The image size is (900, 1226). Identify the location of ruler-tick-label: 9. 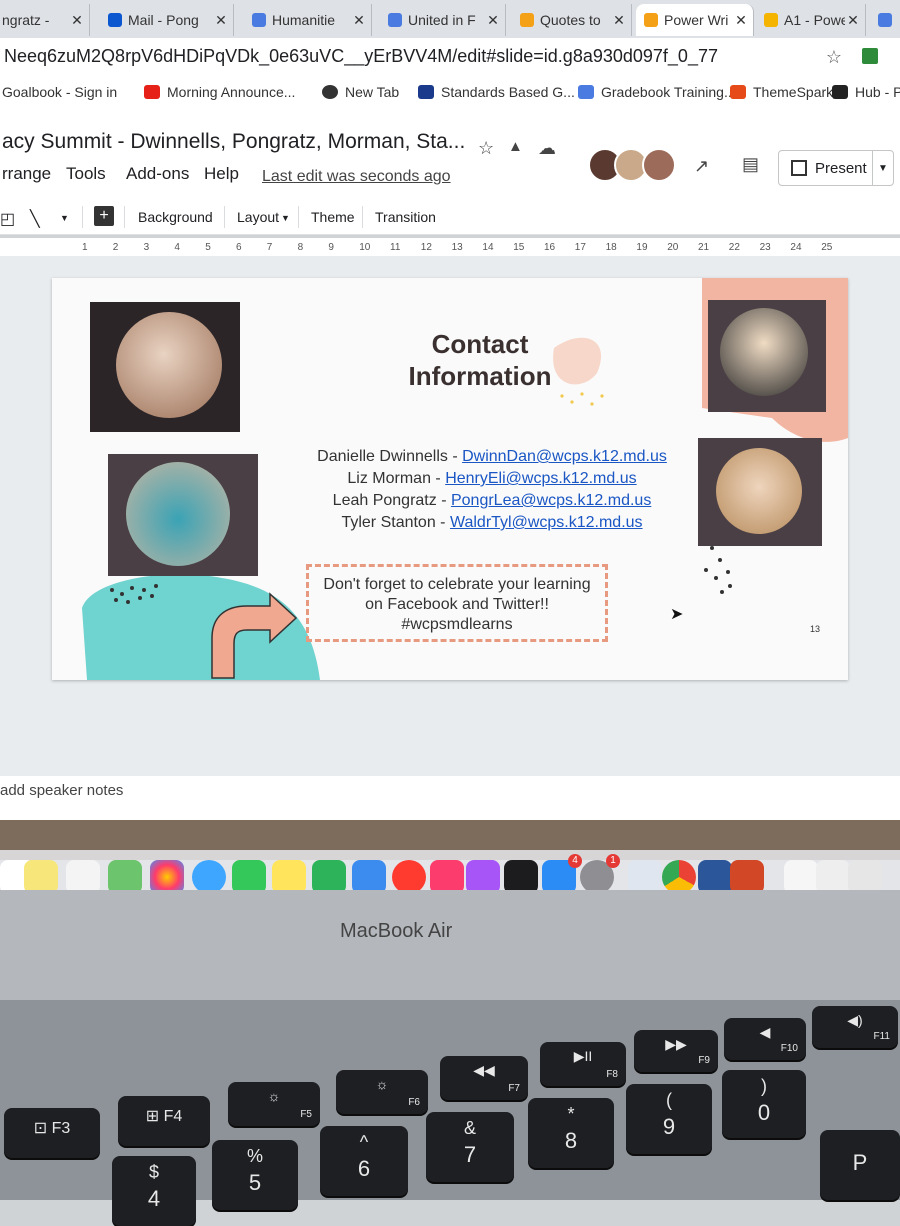
(331, 247).